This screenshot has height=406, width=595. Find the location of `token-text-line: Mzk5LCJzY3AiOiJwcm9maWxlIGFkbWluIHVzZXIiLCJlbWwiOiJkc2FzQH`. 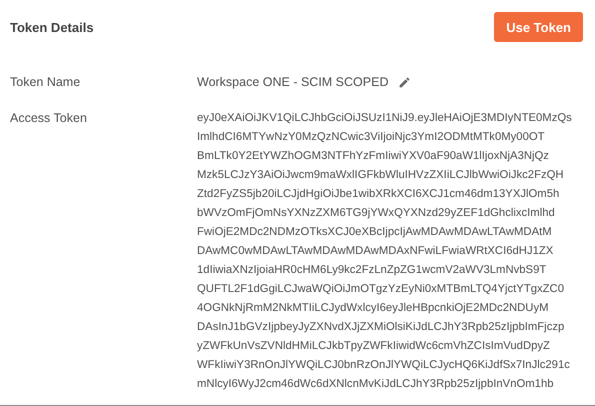

token-text-line: Mzk5LCJzY3AiOiJwcm9maWxlIGFkbWluIHVzZXIiLCJlbWwiOiJkc2FzQH is located at coordinates (380, 175).